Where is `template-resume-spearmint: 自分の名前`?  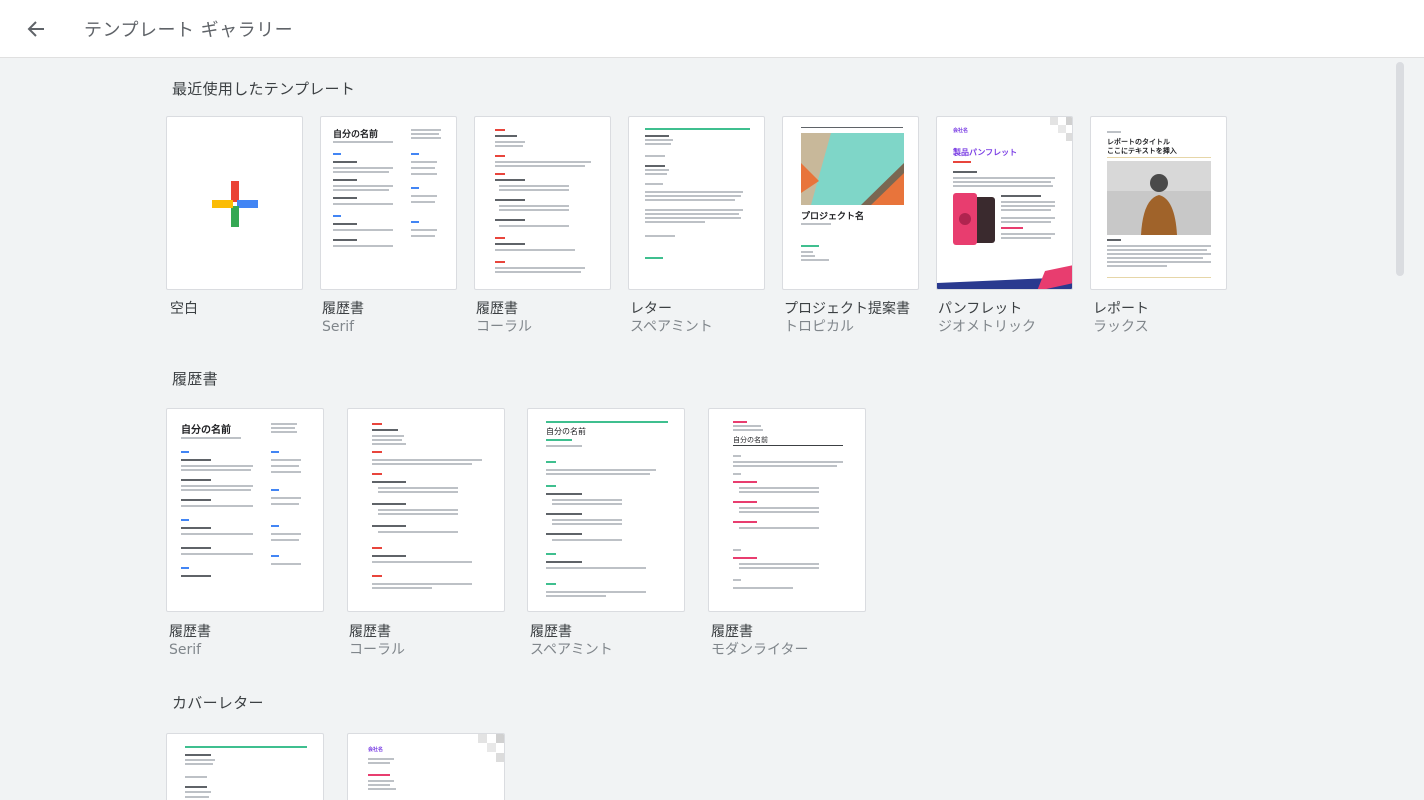
template-resume-spearmint: 自分の名前 is located at coordinates (606, 510).